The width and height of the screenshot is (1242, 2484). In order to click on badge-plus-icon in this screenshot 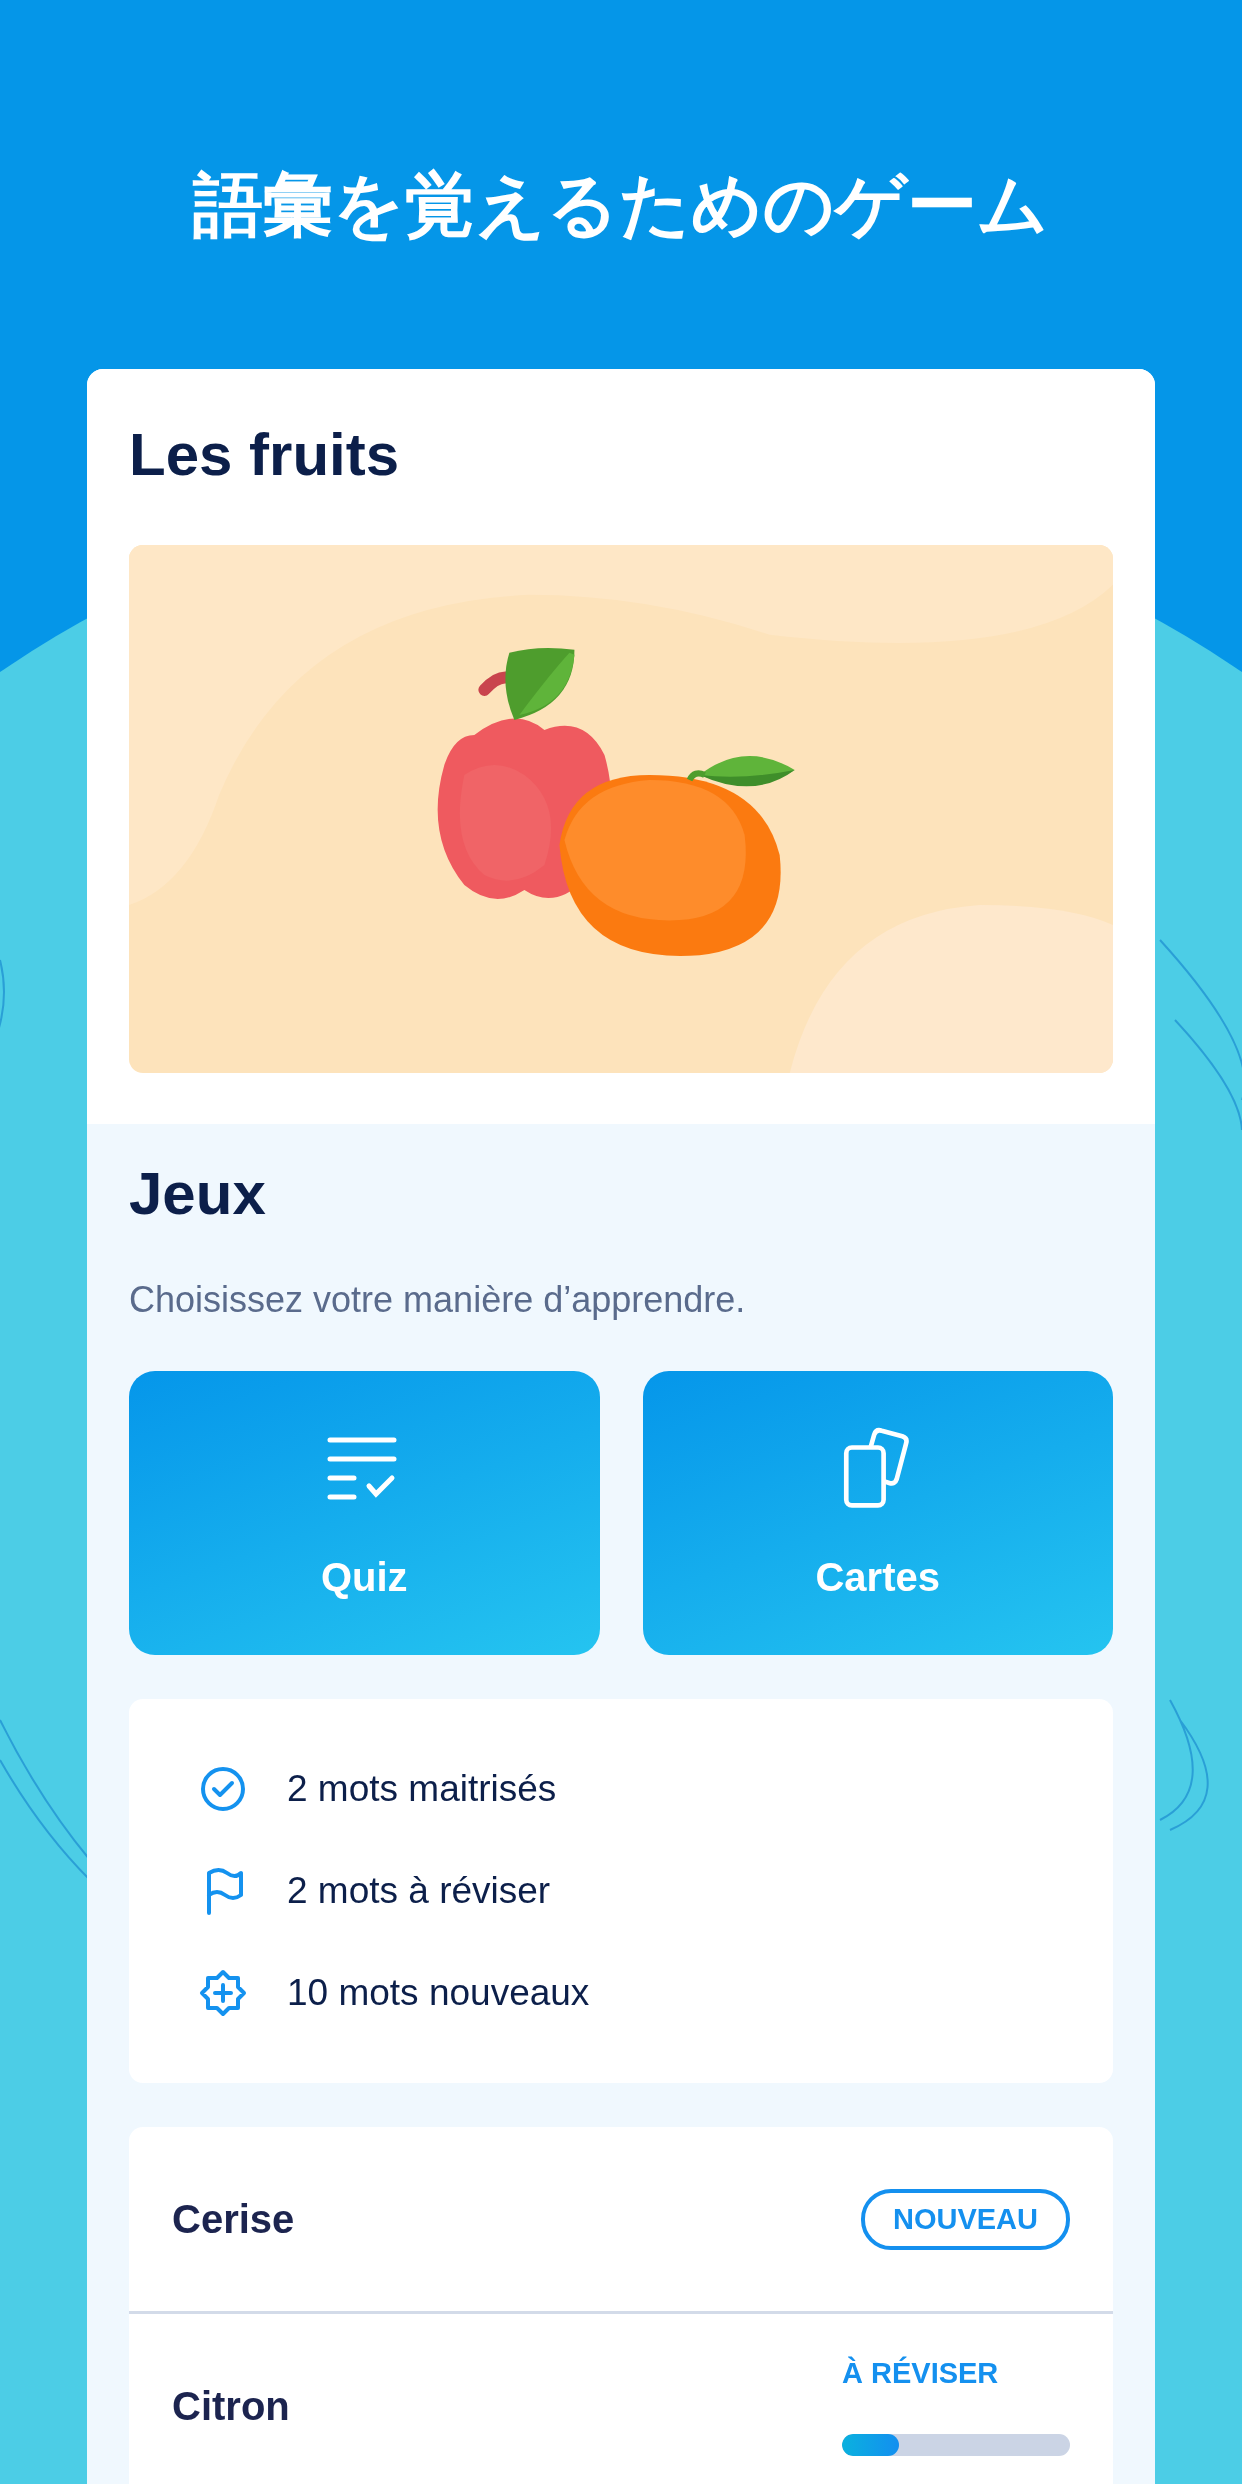, I will do `click(223, 1993)`.